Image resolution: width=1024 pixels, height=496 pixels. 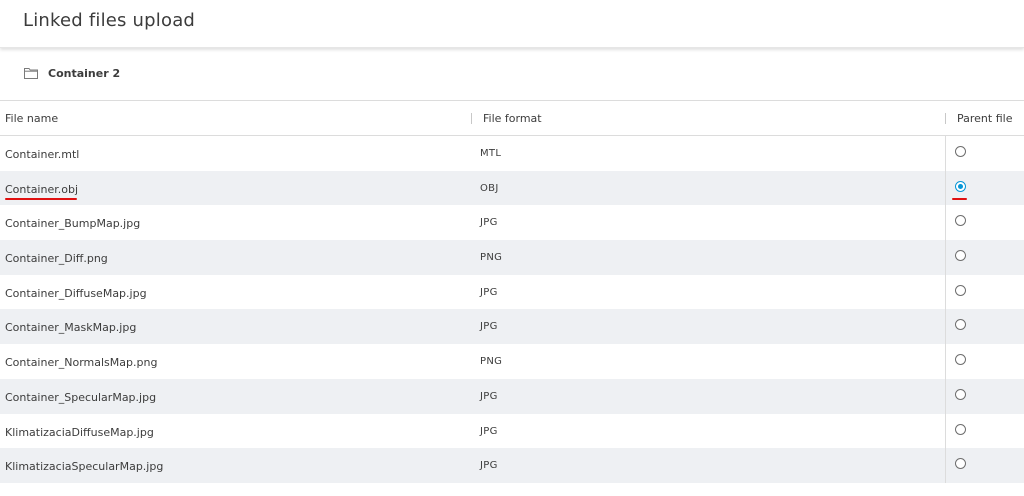 I want to click on table-header: File name File format Parent file, so click(x=512, y=118).